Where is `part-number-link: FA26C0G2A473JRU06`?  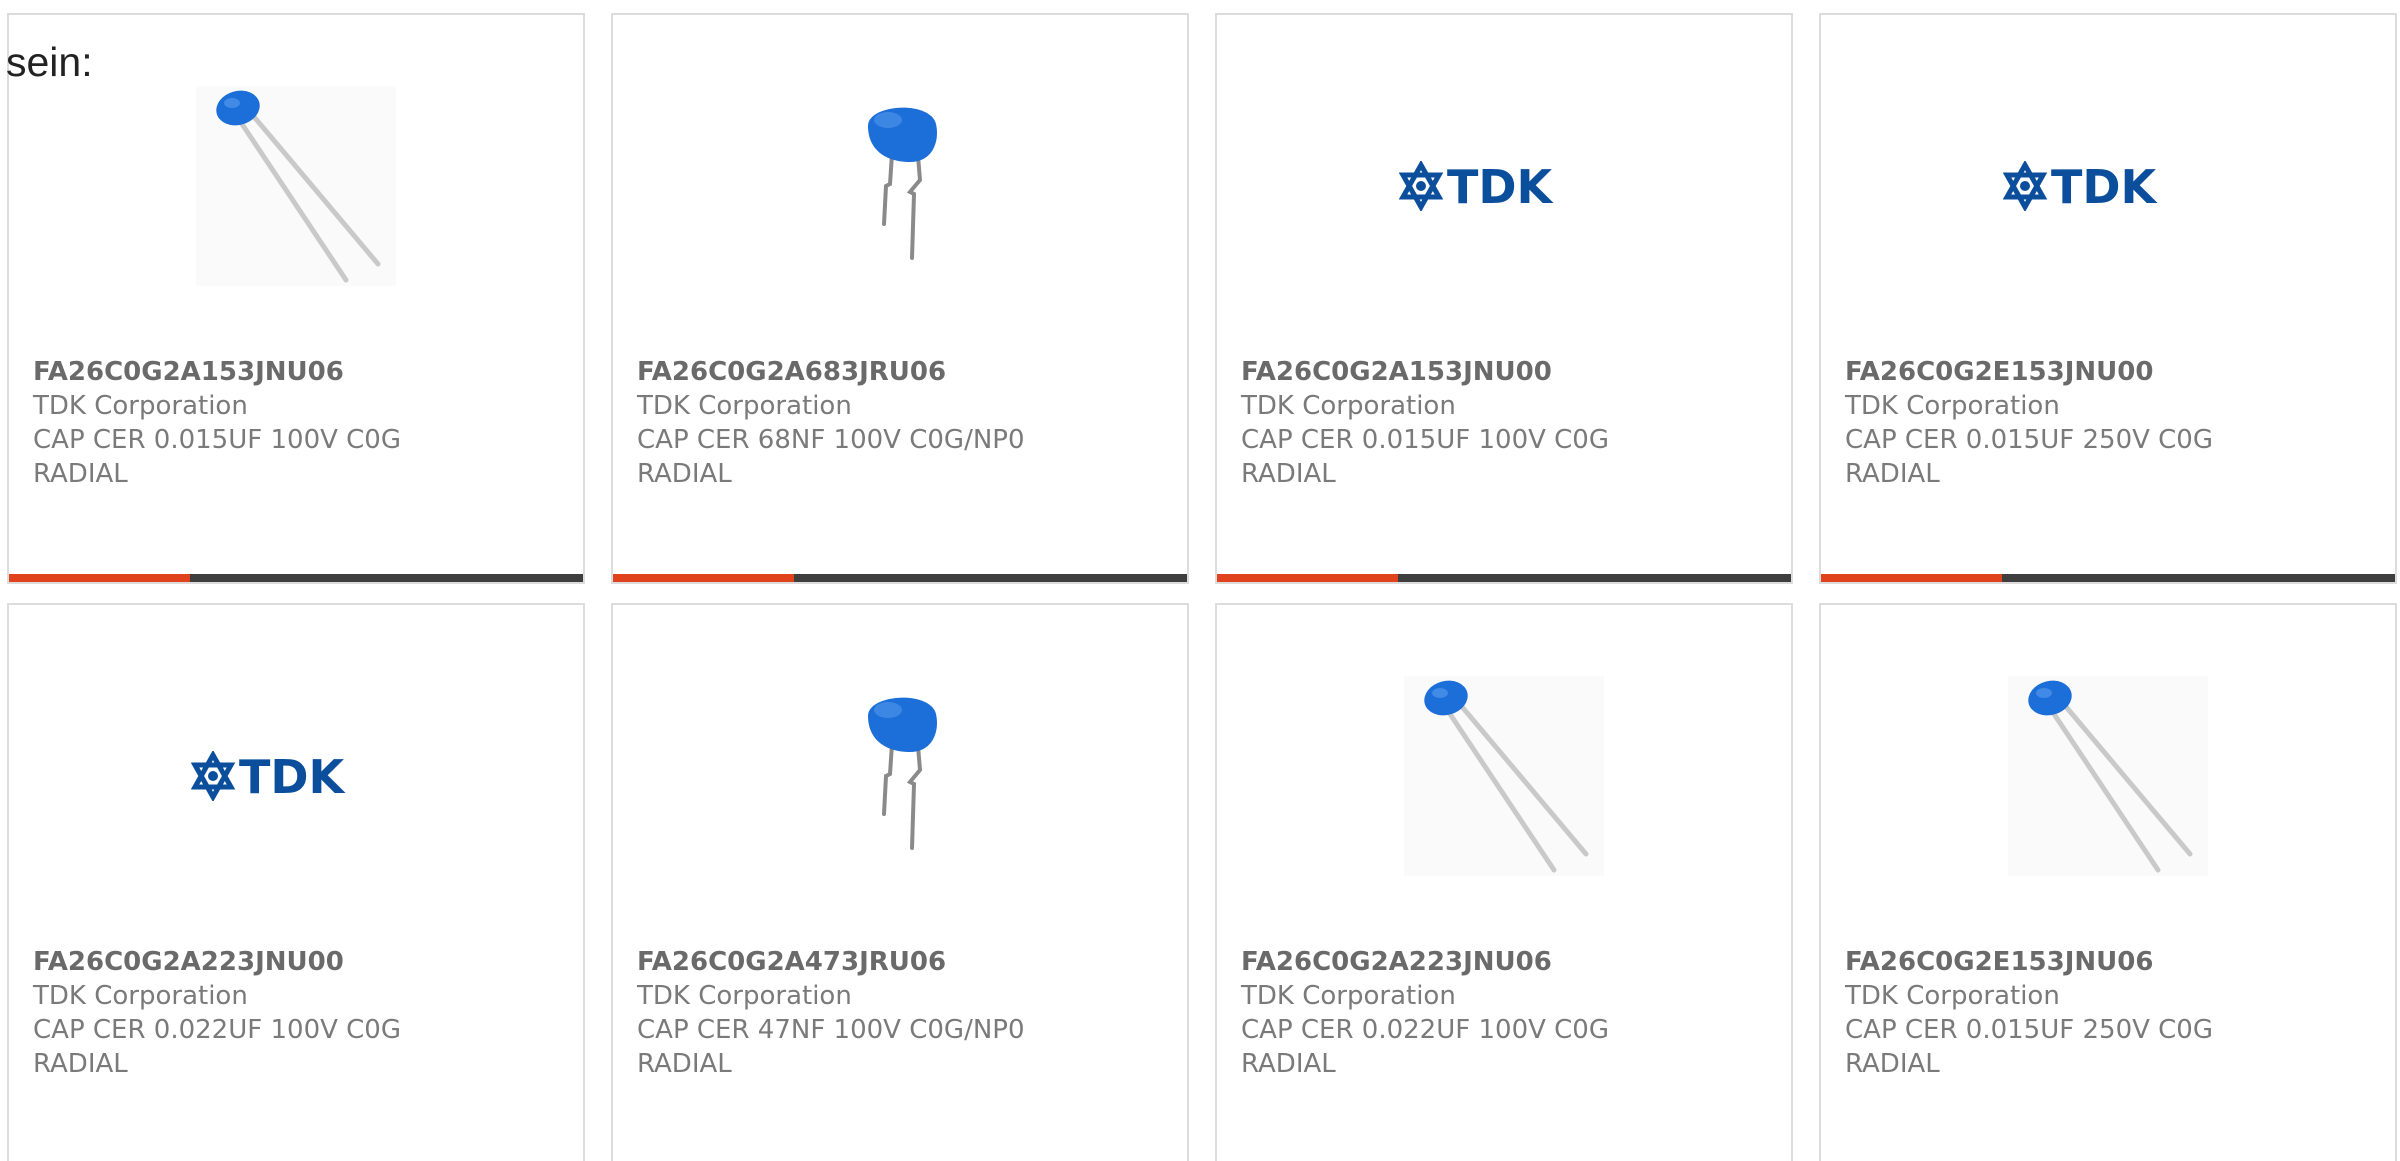
part-number-link: FA26C0G2A473JRU06 is located at coordinates (902, 962).